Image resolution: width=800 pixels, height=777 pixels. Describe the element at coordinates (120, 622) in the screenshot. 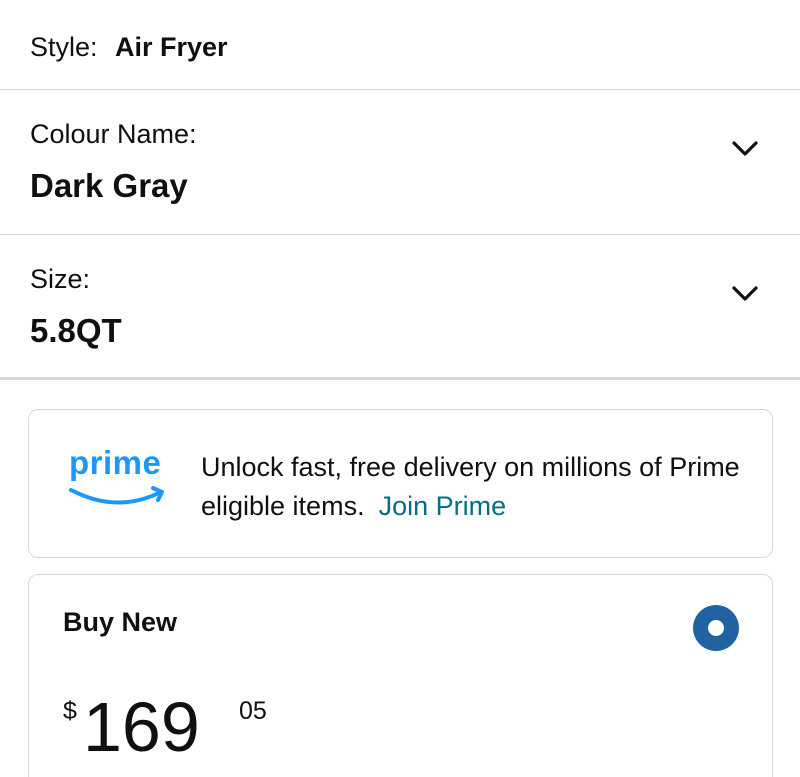

I see `buy-new-title: Buy New` at that location.